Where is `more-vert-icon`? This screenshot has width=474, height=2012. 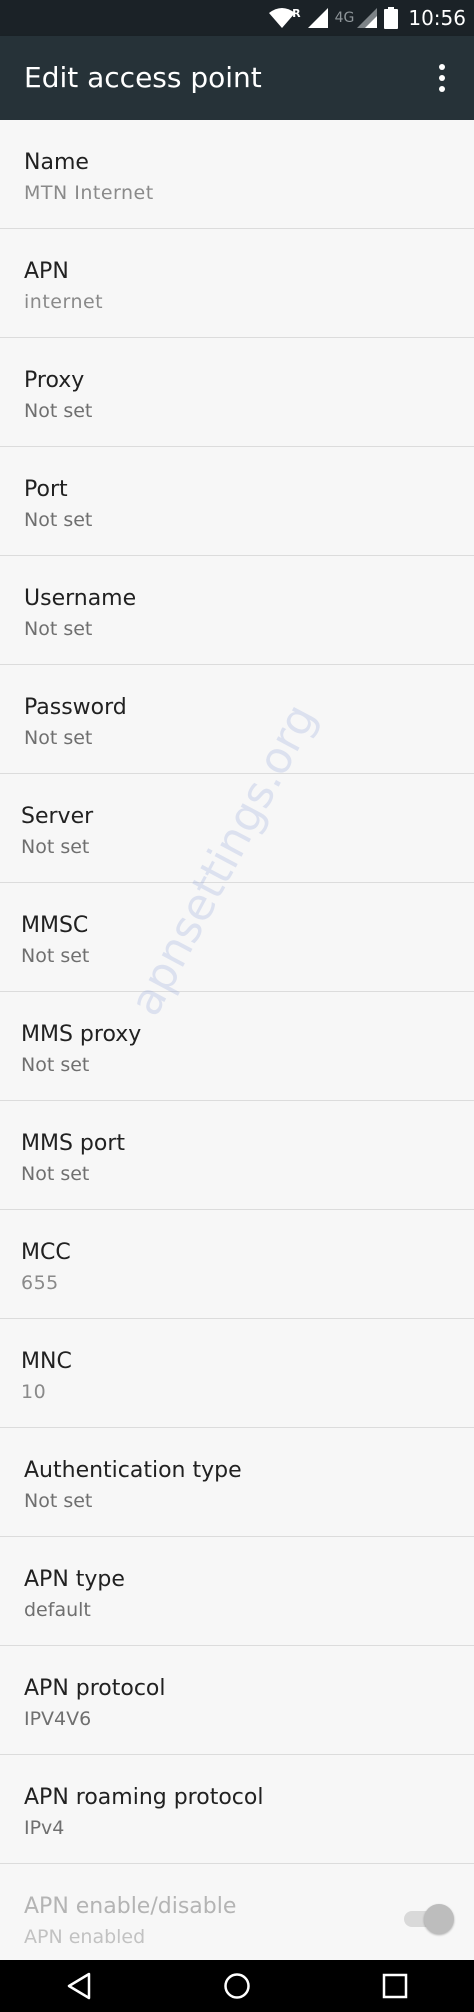 more-vert-icon is located at coordinates (442, 78).